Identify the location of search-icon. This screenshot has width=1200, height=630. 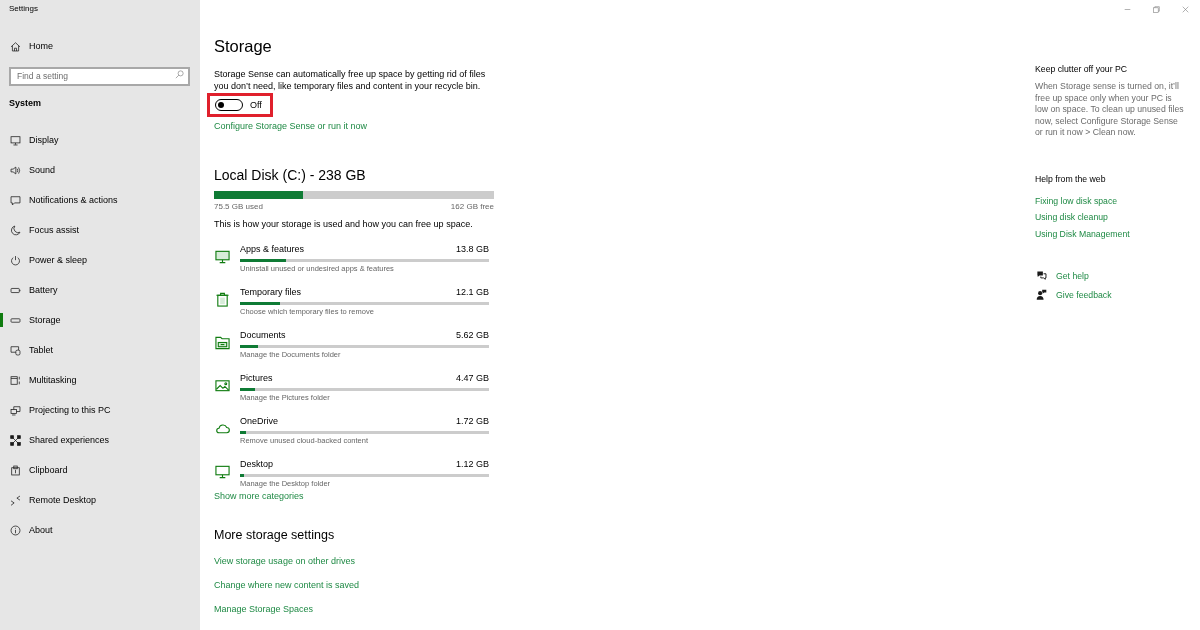
(179, 74).